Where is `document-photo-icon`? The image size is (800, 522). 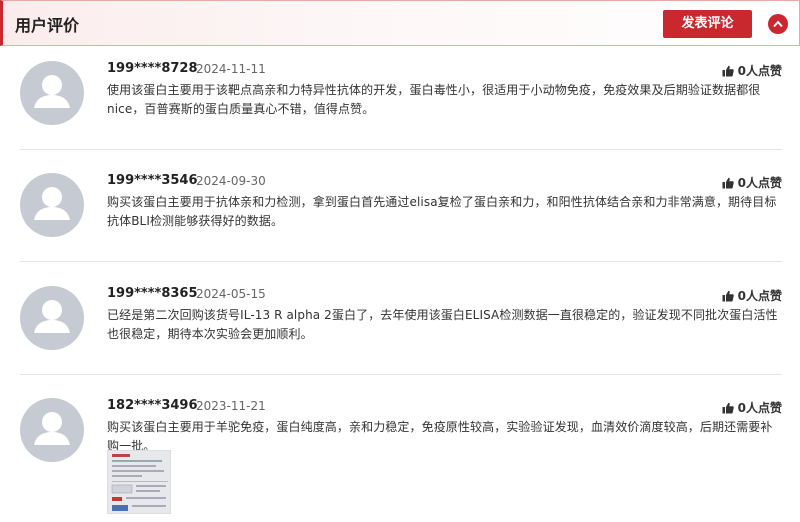
document-photo-icon is located at coordinates (139, 482).